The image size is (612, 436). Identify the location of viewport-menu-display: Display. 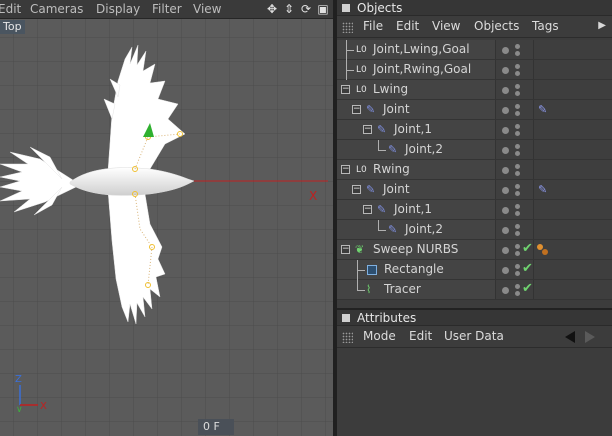
(118, 9).